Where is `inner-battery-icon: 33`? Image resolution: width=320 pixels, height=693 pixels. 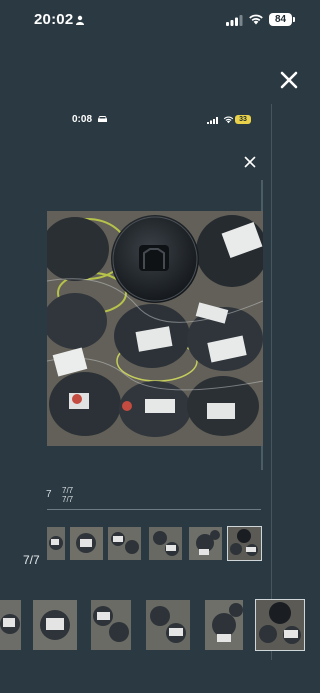 inner-battery-icon: 33 is located at coordinates (243, 119).